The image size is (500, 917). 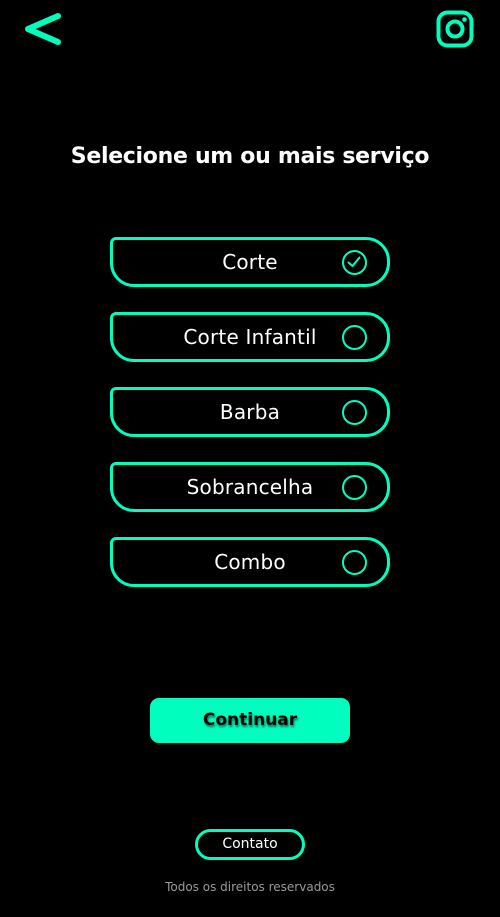 What do you see at coordinates (250, 720) in the screenshot?
I see `continue-button: Continuar` at bounding box center [250, 720].